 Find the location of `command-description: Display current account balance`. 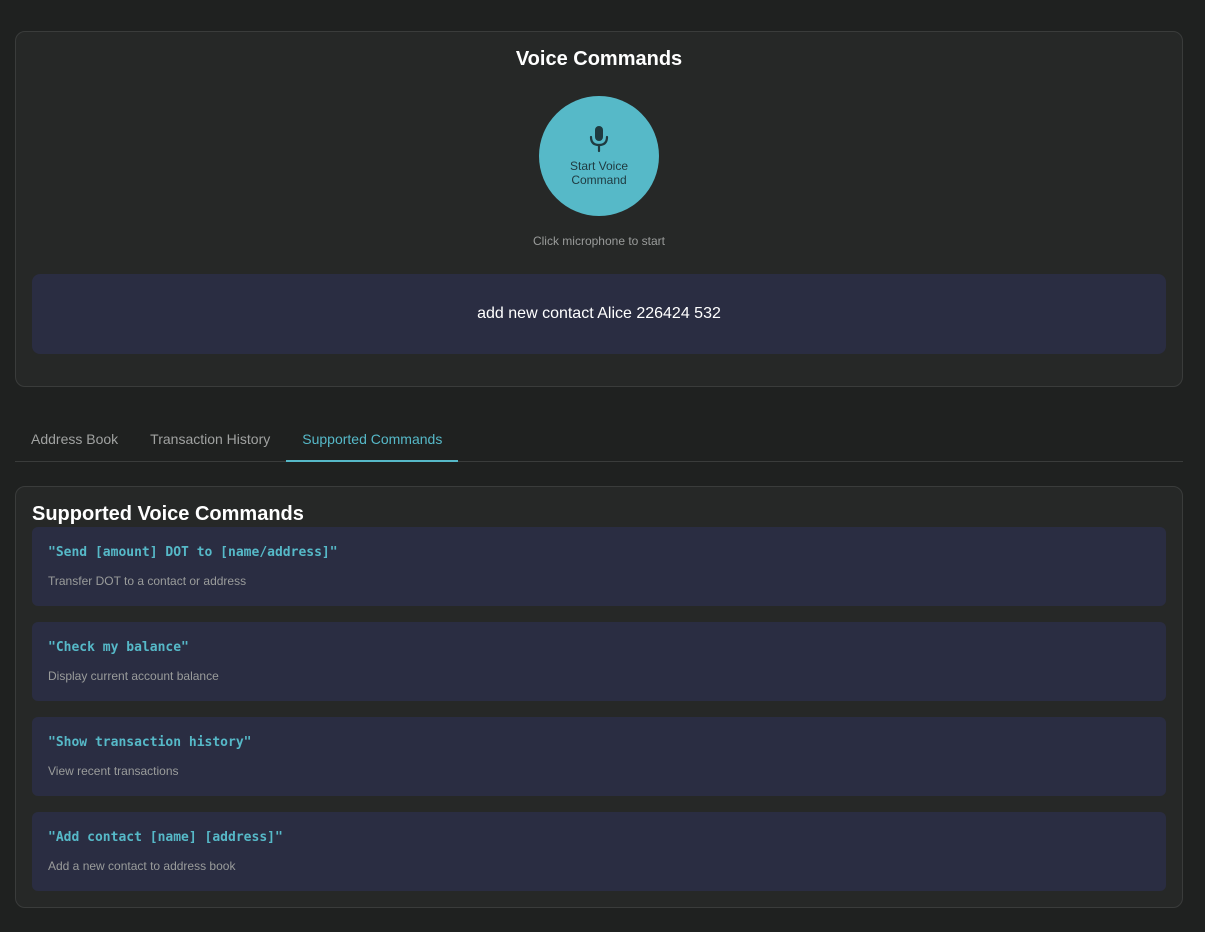

command-description: Display current account balance is located at coordinates (133, 676).